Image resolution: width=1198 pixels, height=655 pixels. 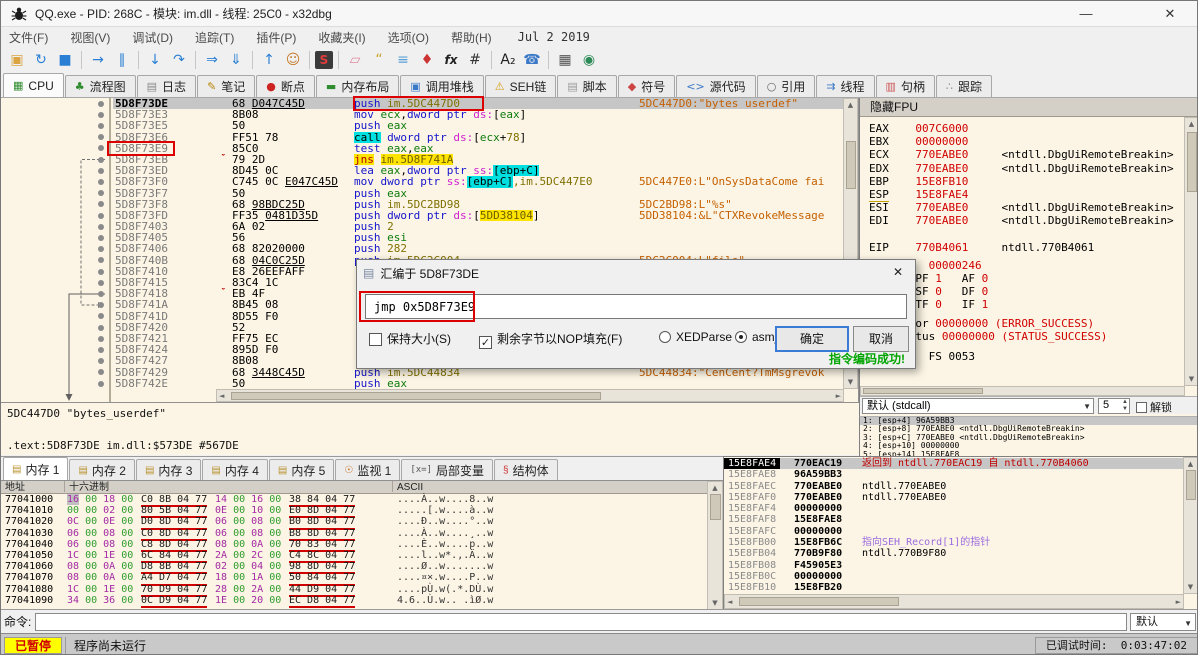 I want to click on tab-symbols: ◆ 符号, so click(x=646, y=86).